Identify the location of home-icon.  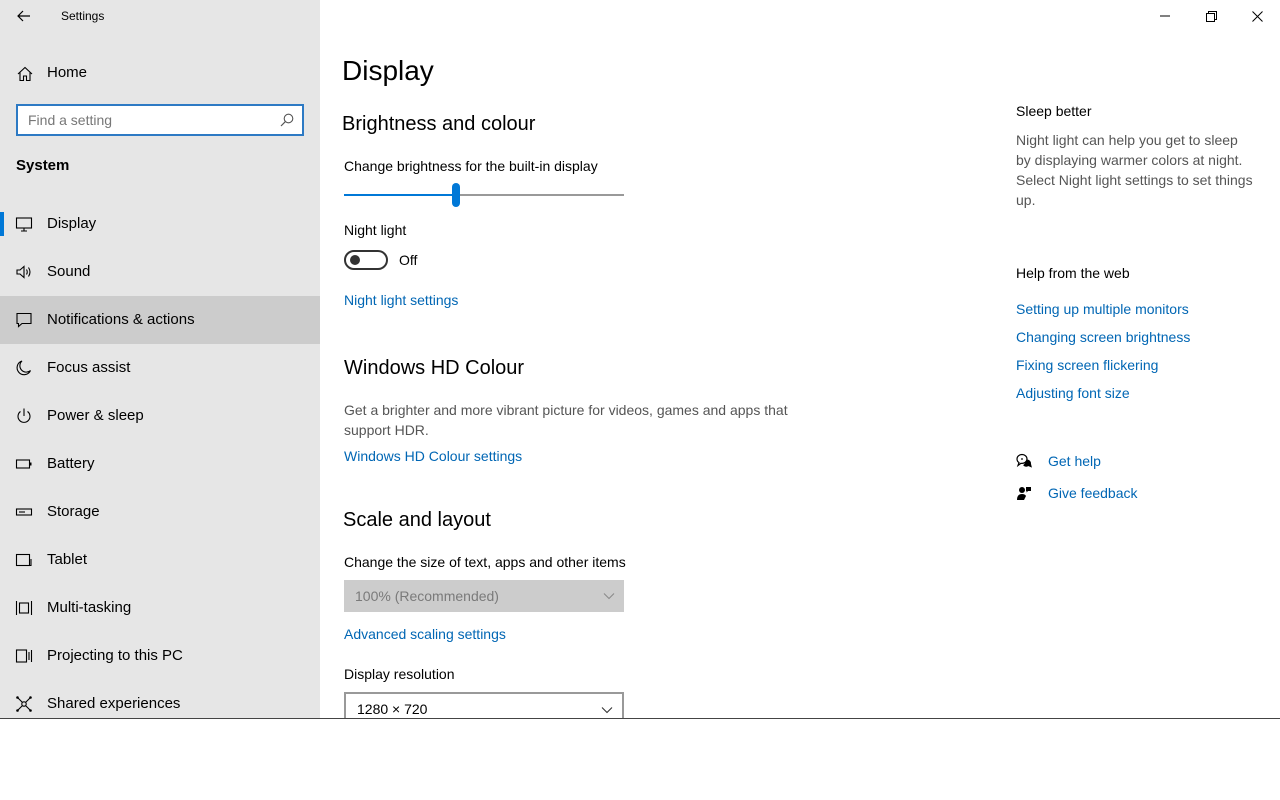
(25, 74).